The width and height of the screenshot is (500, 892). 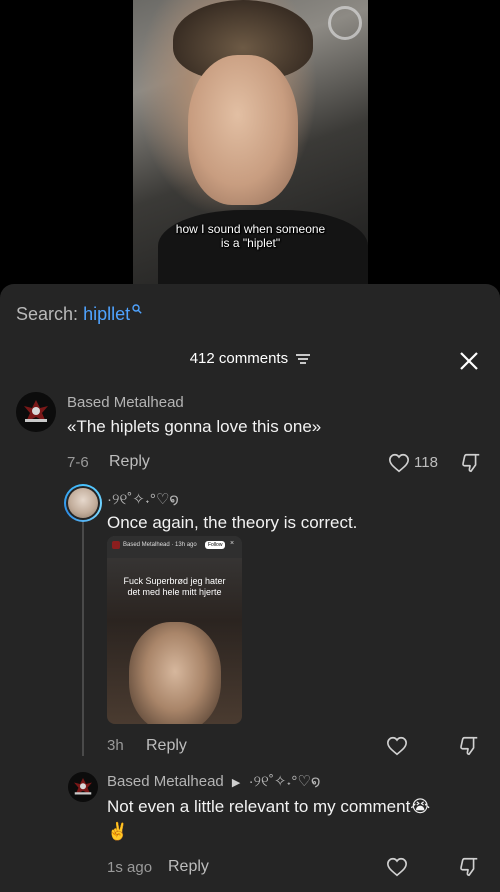 I want to click on comment-date: 3h, so click(x=115, y=745).